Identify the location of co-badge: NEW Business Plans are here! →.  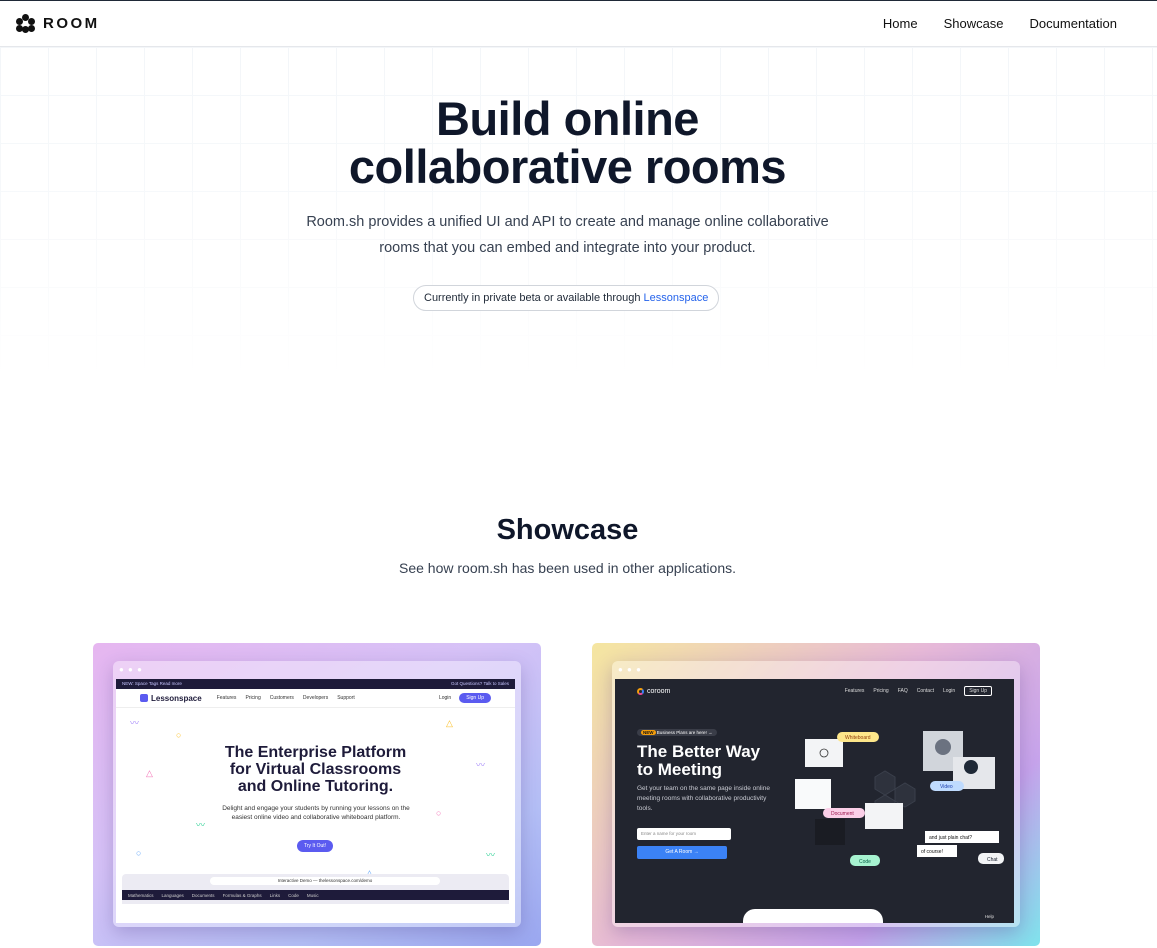
(677, 732).